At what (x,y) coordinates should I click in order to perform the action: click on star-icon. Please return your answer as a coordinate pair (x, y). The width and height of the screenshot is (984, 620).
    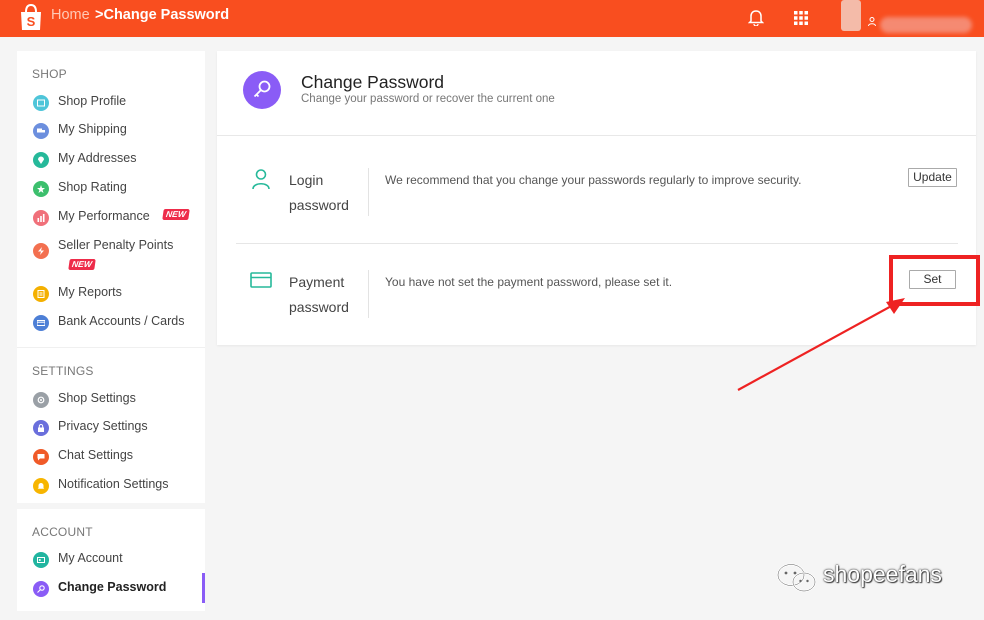
    Looking at the image, I should click on (41, 189).